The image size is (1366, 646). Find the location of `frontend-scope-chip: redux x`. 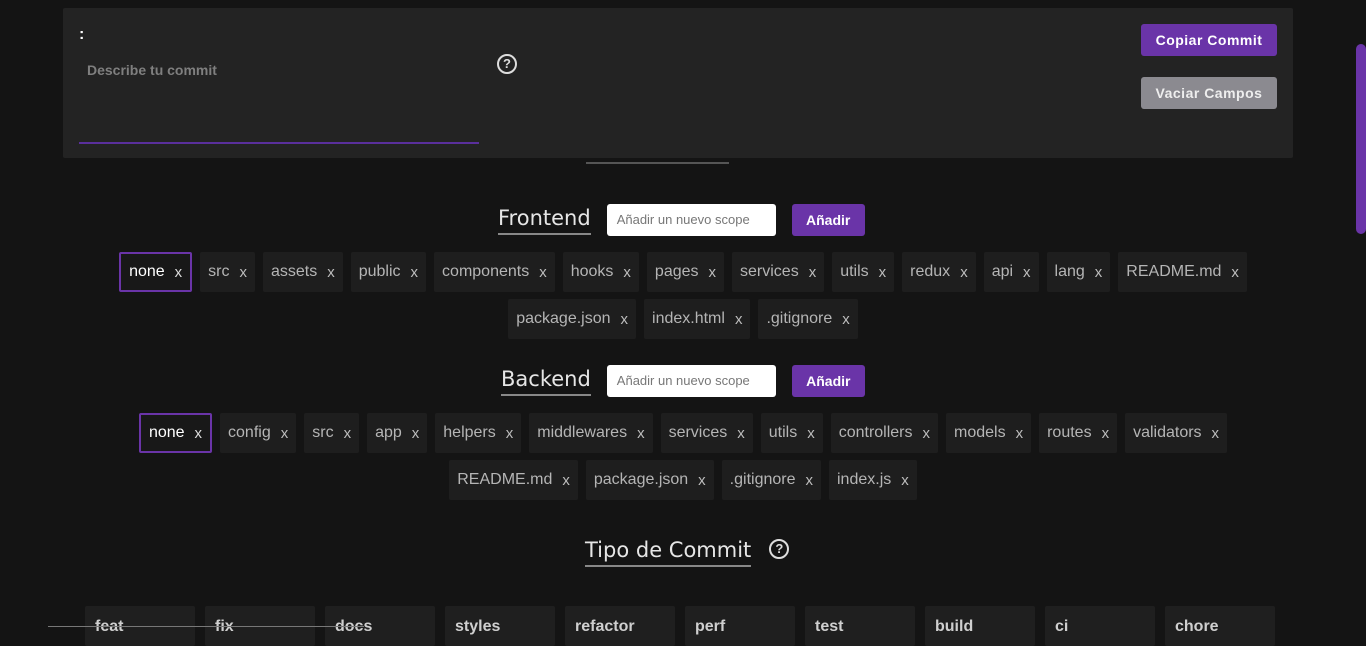

frontend-scope-chip: redux x is located at coordinates (939, 272).